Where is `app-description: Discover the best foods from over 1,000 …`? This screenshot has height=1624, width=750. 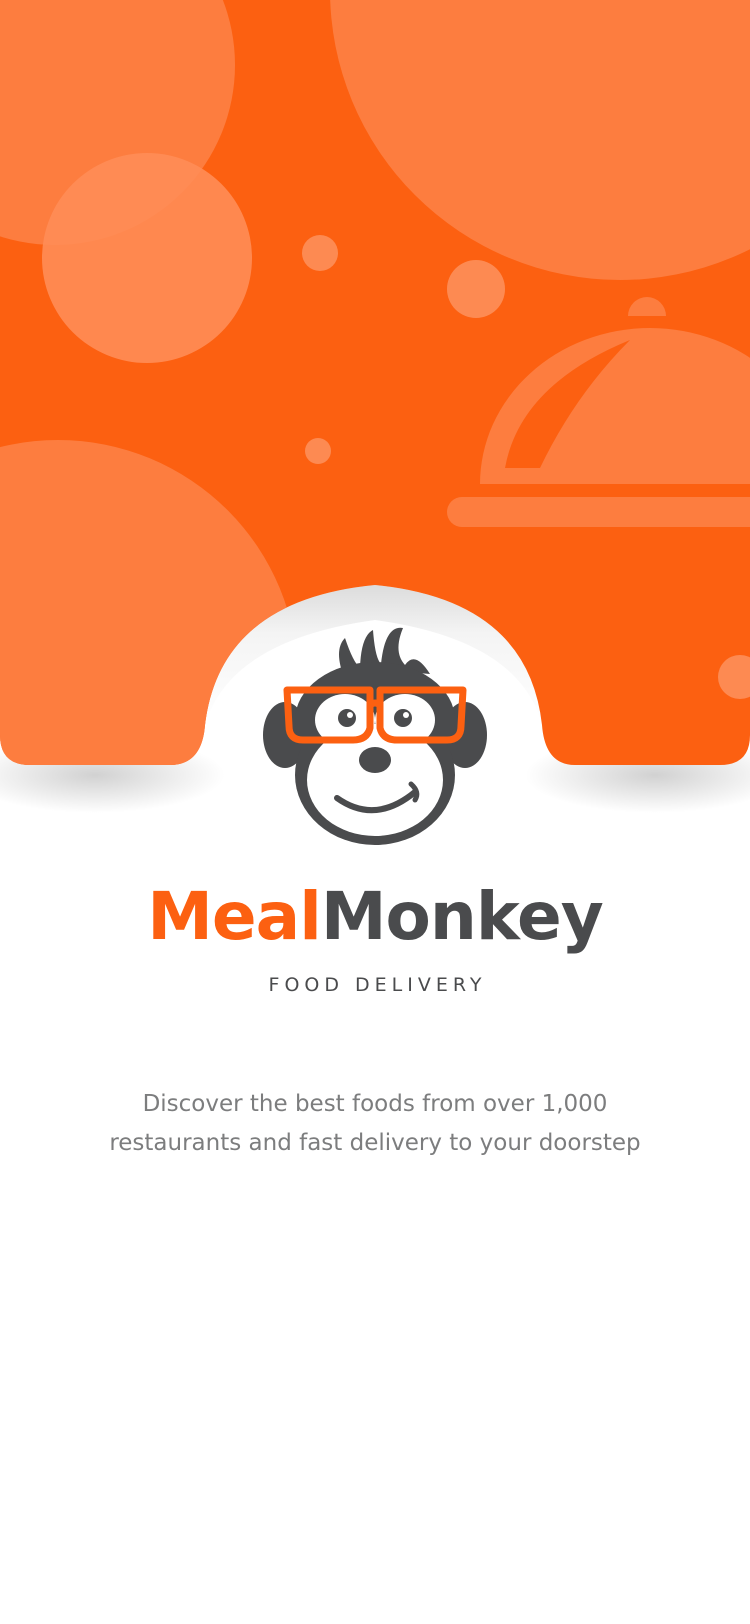
app-description: Discover the best foods from over 1,000 … is located at coordinates (375, 1124).